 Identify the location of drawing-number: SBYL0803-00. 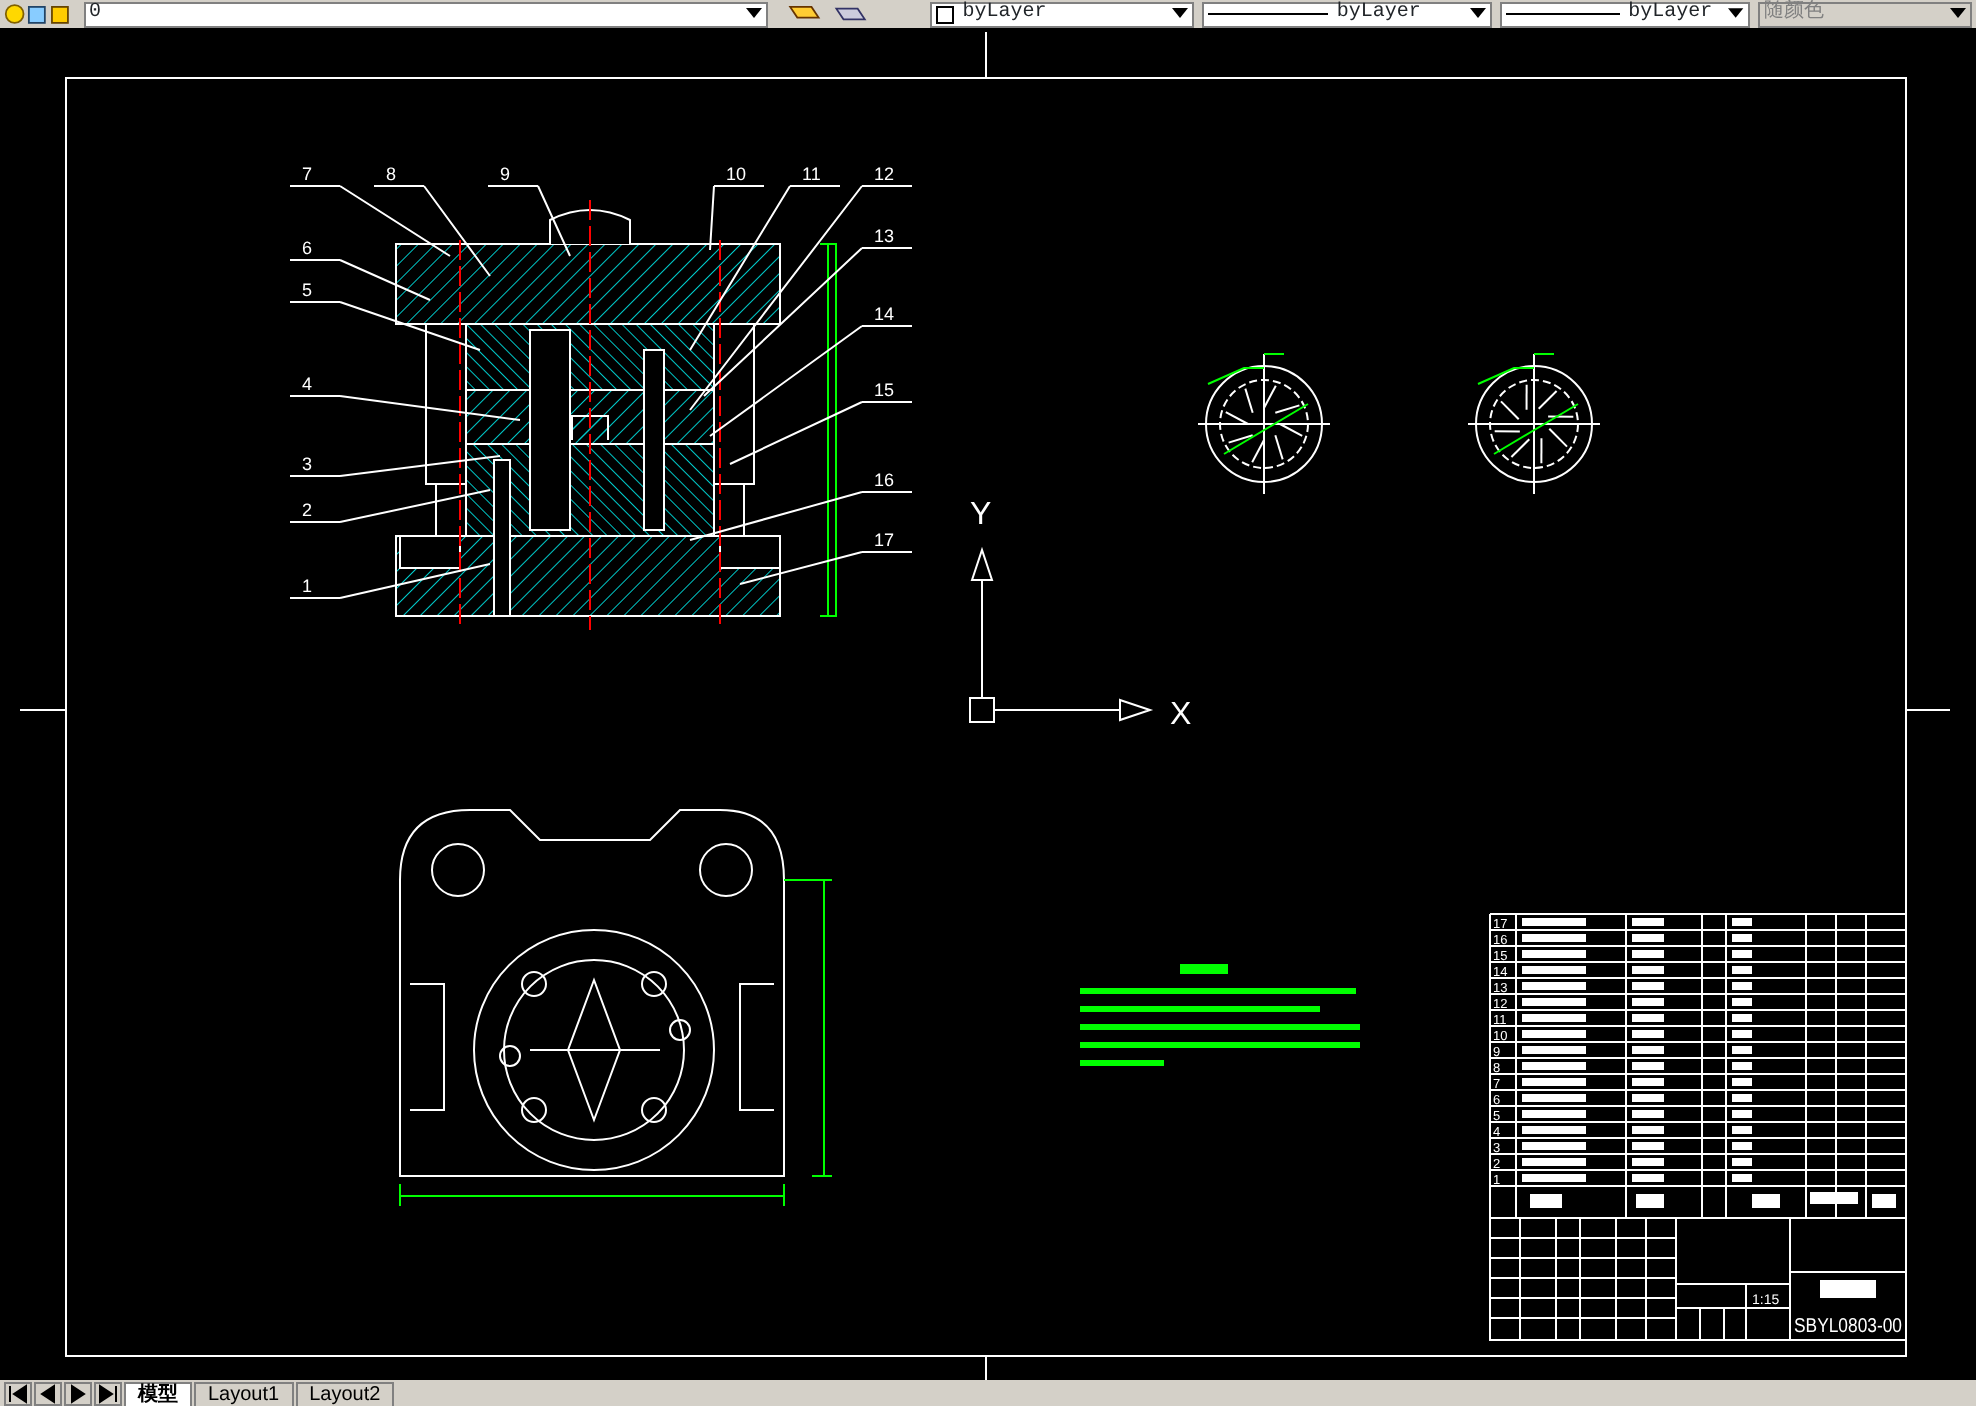
(1856, 1327).